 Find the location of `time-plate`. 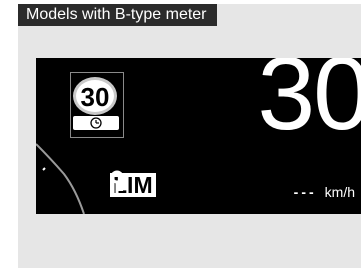

time-plate is located at coordinates (96, 123).